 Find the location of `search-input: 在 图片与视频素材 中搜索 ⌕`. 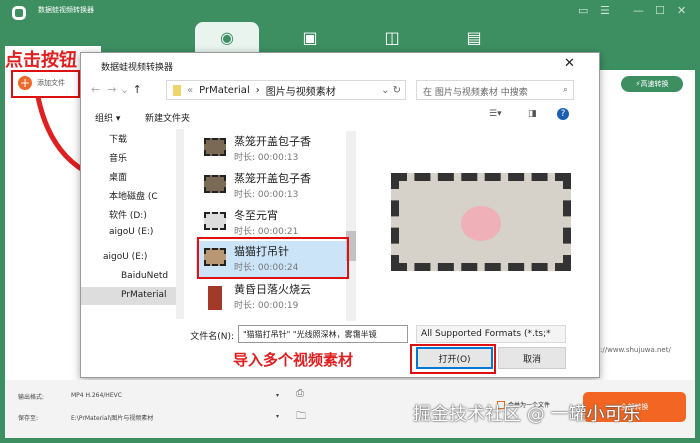

search-input: 在 图片与视频素材 中搜索 ⌕ is located at coordinates (495, 90).